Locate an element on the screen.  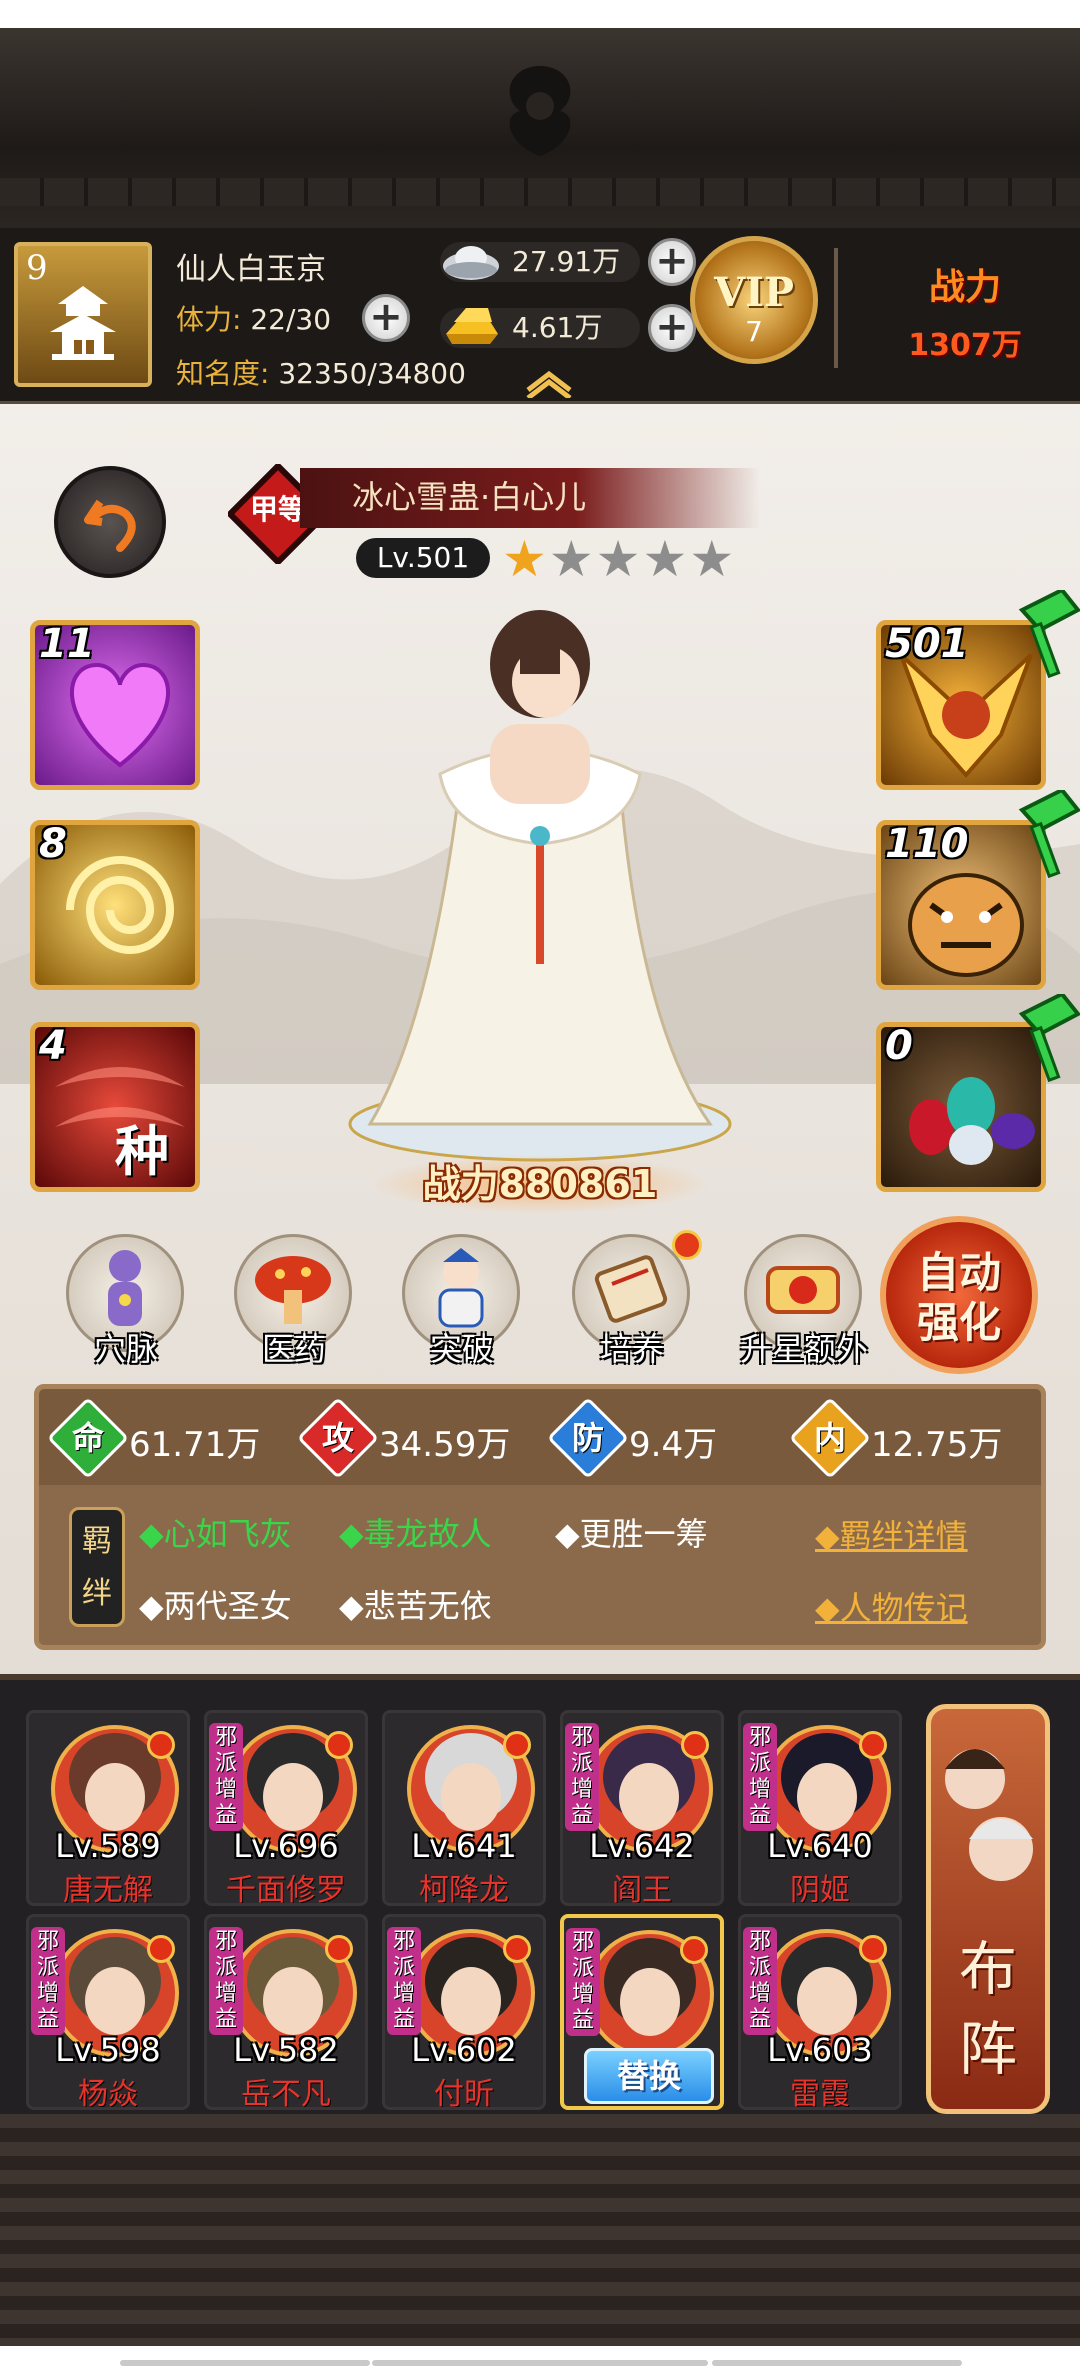
skill-slot-heart: 11 is located at coordinates (115, 705).